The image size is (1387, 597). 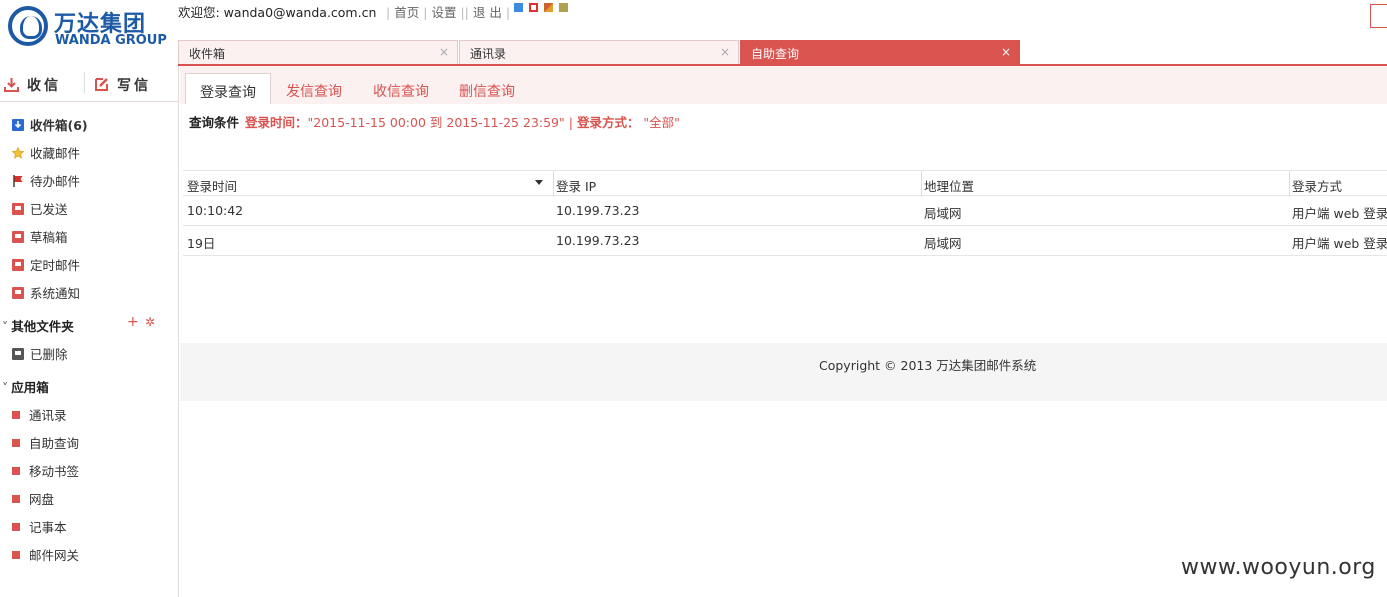 I want to click on download-icon, so click(x=11, y=84).